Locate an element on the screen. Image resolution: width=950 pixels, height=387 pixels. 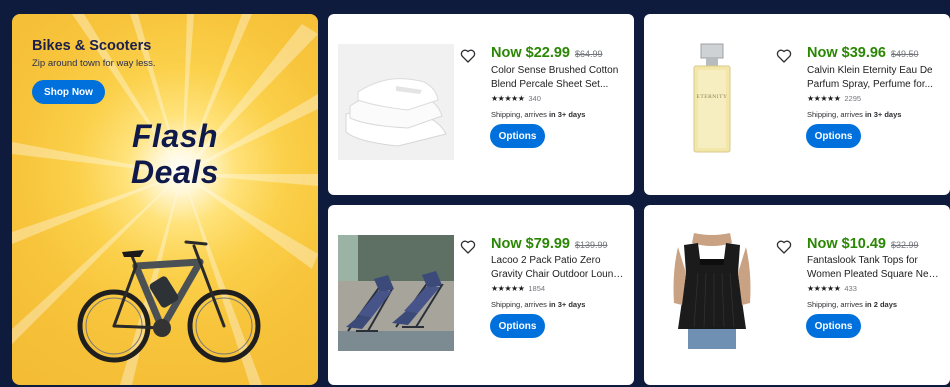
current-price: Now $22.99 is located at coordinates (530, 53).